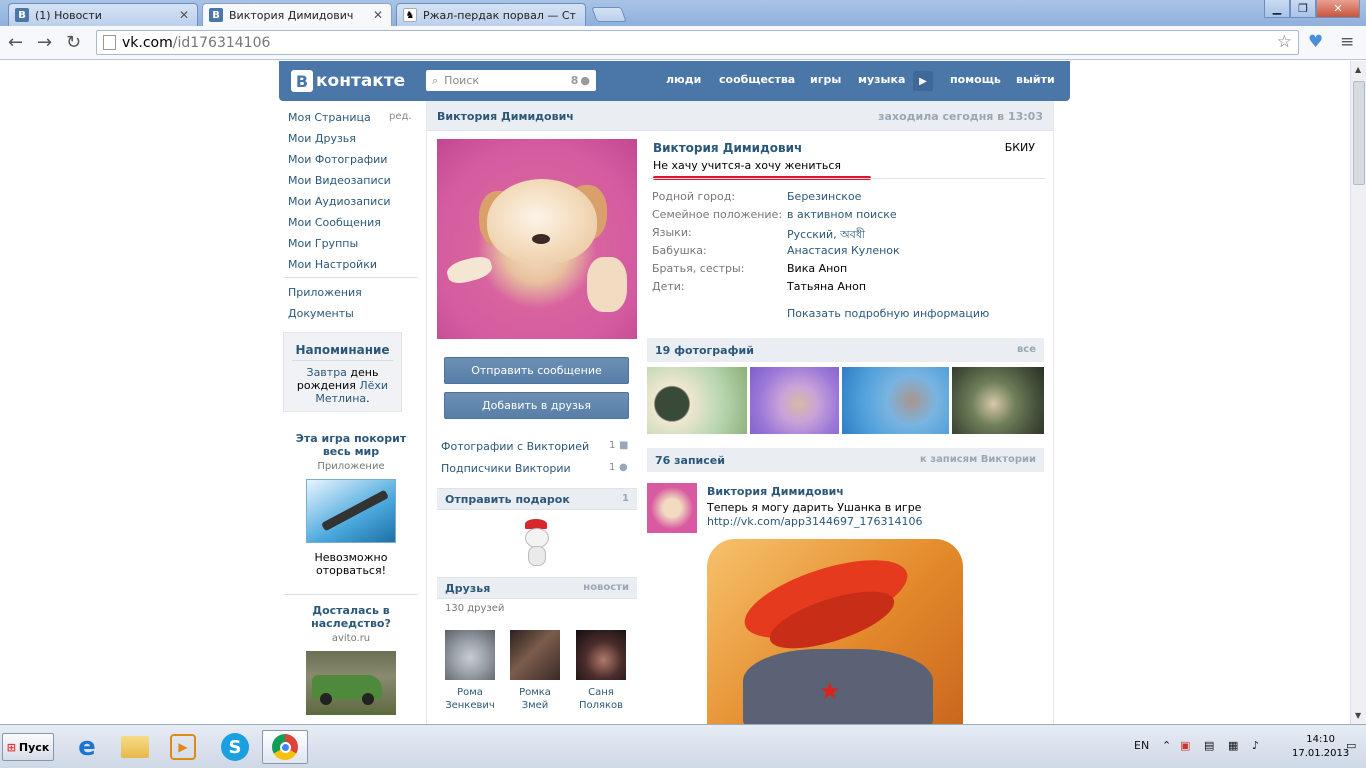 This screenshot has width=1366, height=768. I want to click on friend-item: Ромка Змей, so click(535, 671).